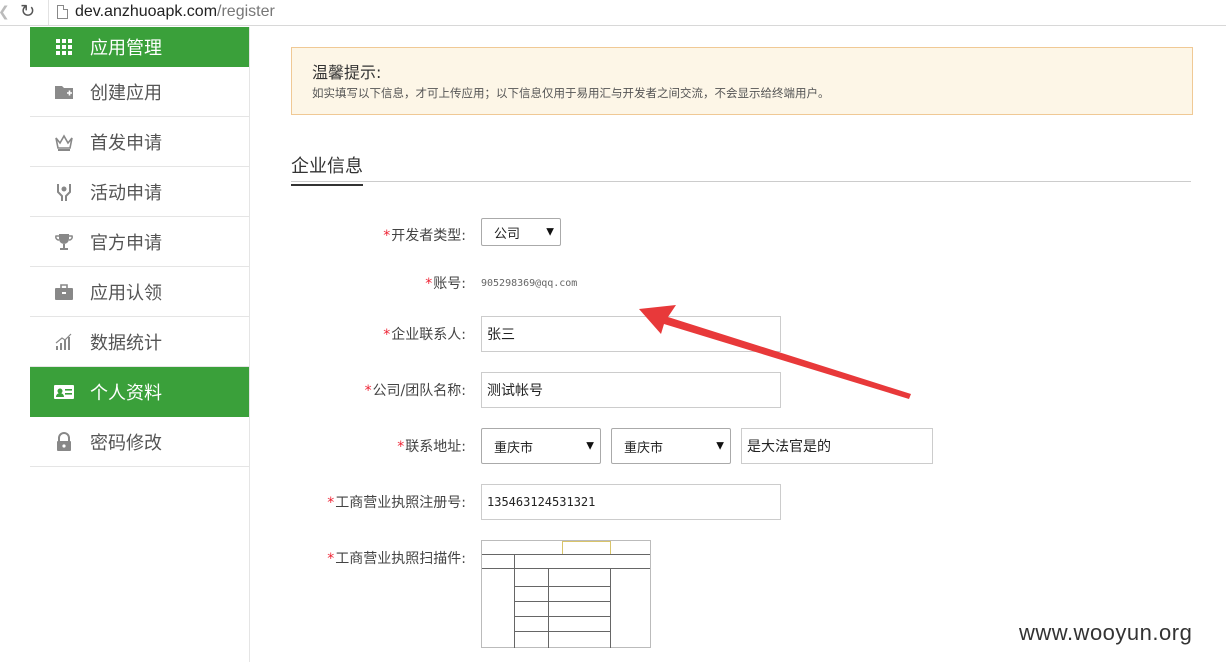  I want to click on url-text: dev.anzhuoapk.com/register, so click(175, 12).